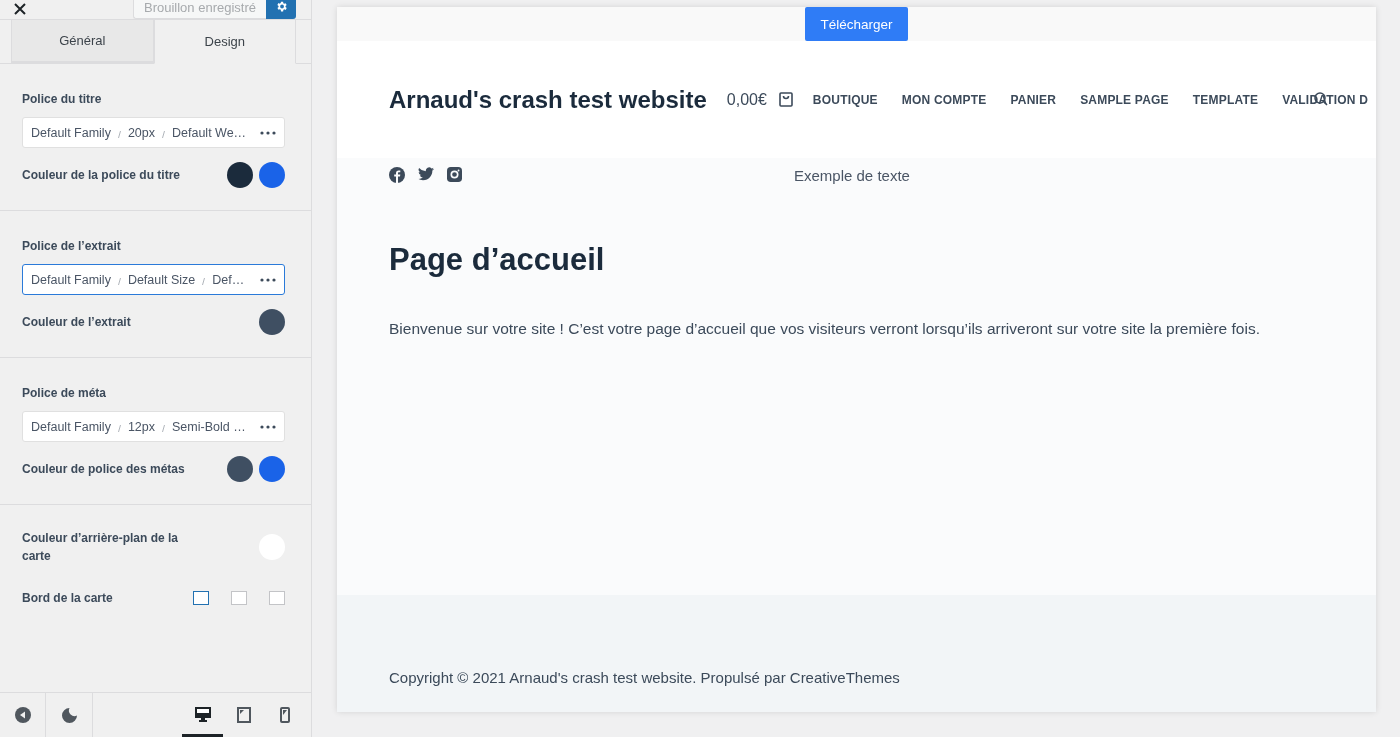  What do you see at coordinates (497, 260) in the screenshot?
I see `page-title: Page d’accueil` at bounding box center [497, 260].